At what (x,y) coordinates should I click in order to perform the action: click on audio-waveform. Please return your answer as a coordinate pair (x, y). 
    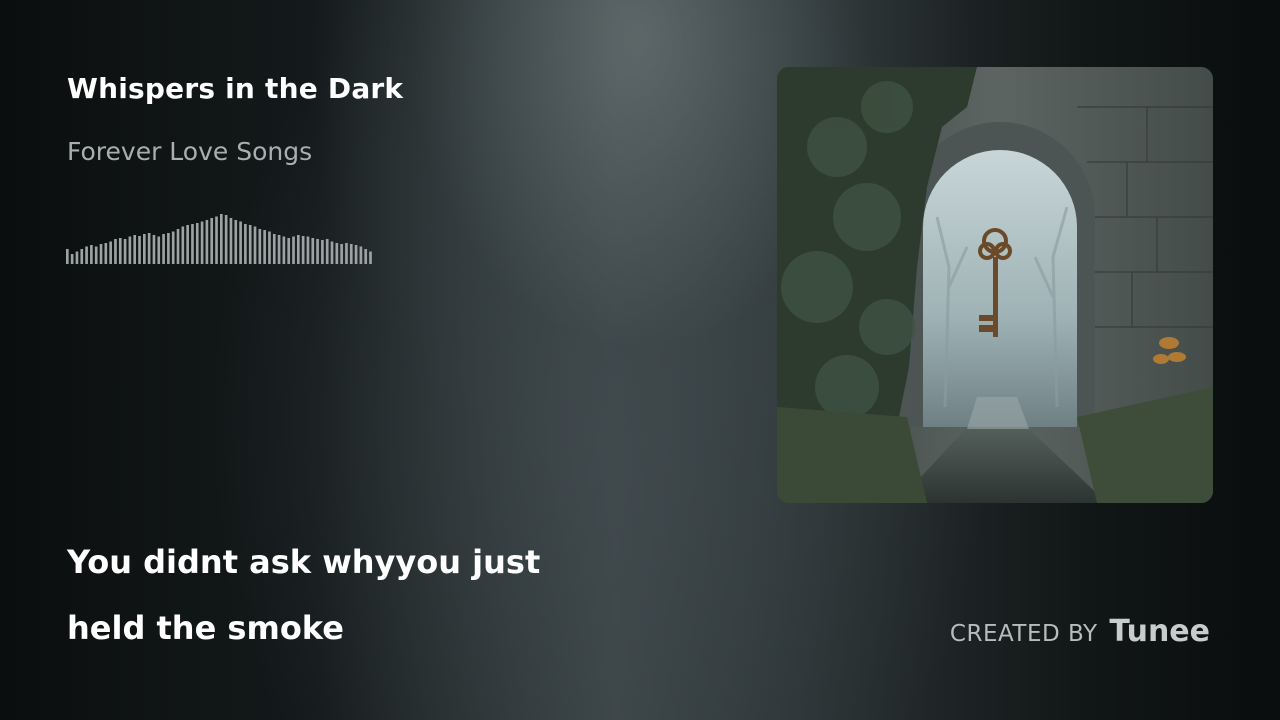
    Looking at the image, I should click on (219, 239).